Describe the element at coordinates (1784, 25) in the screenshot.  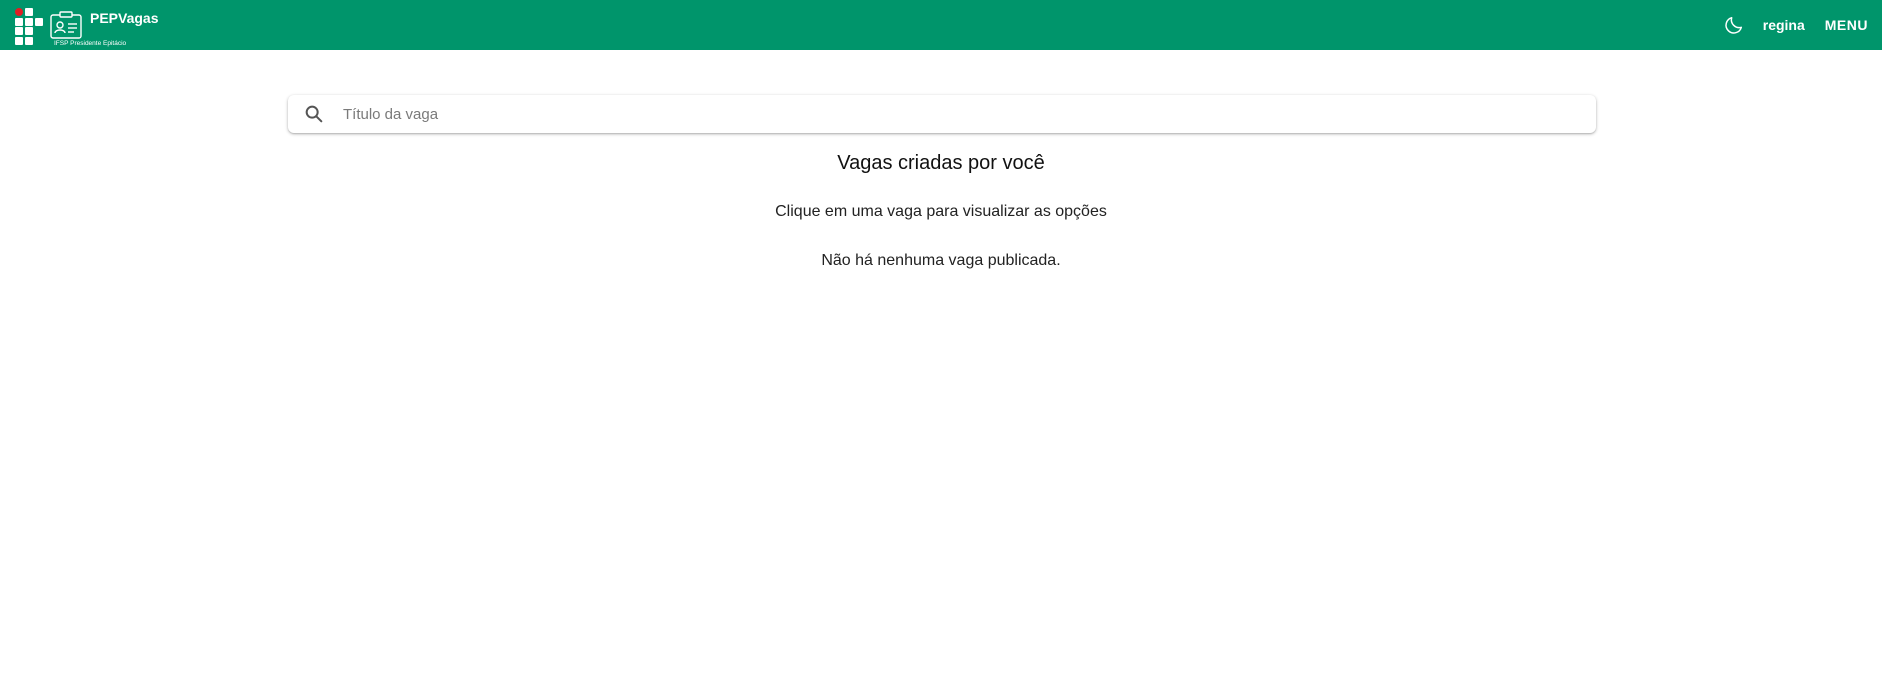
I see `user-name-button: regina` at that location.